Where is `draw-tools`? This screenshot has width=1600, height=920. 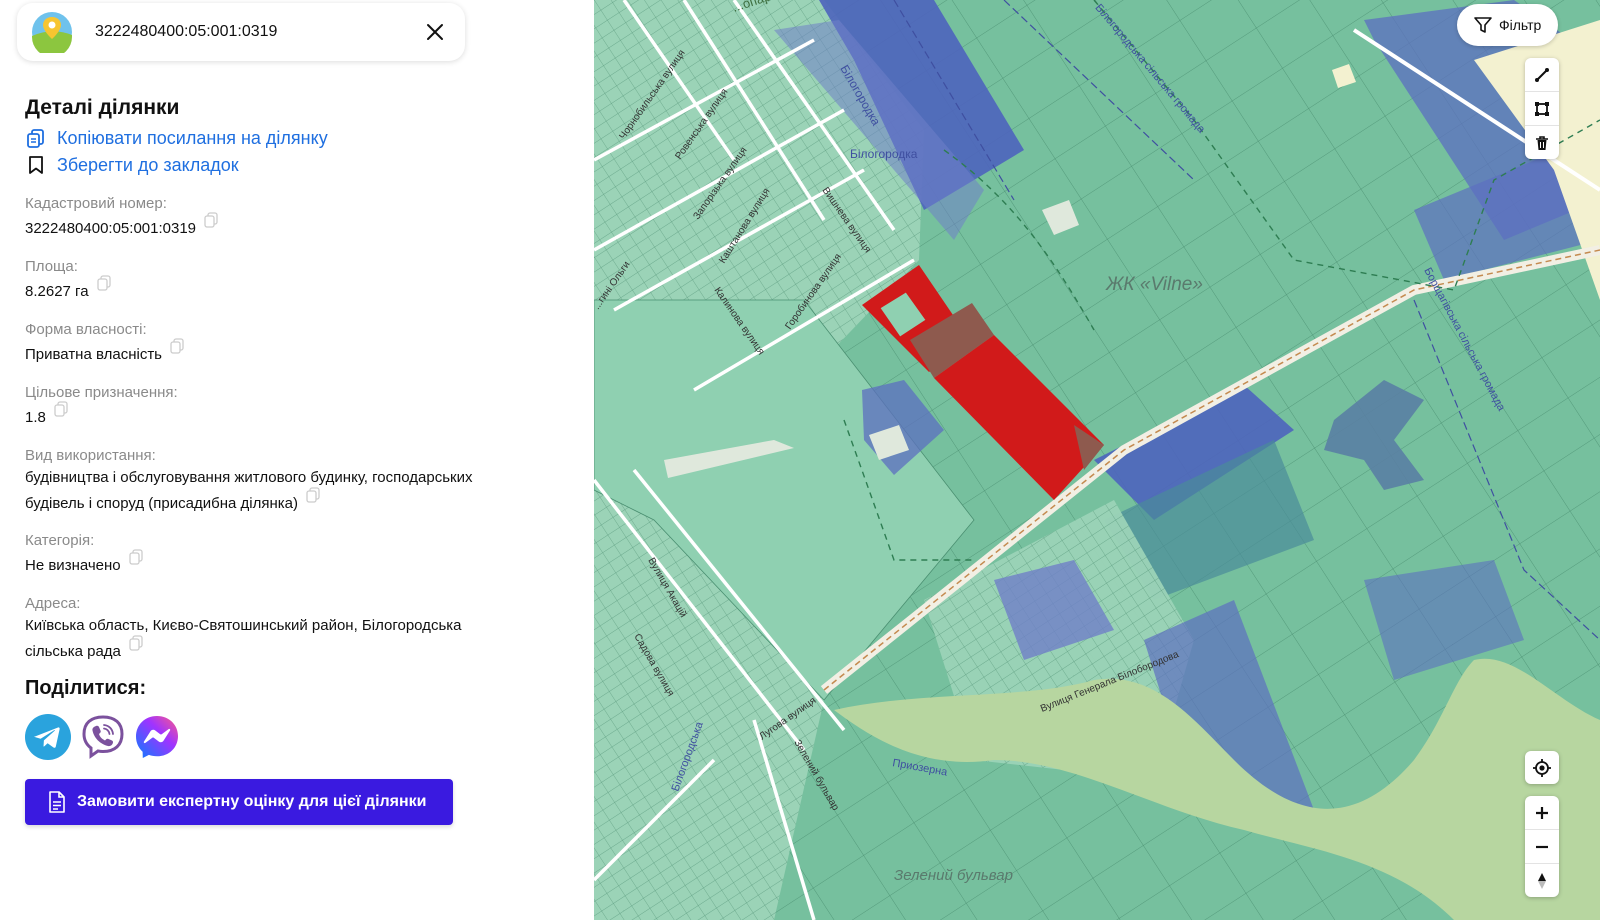 draw-tools is located at coordinates (1542, 108).